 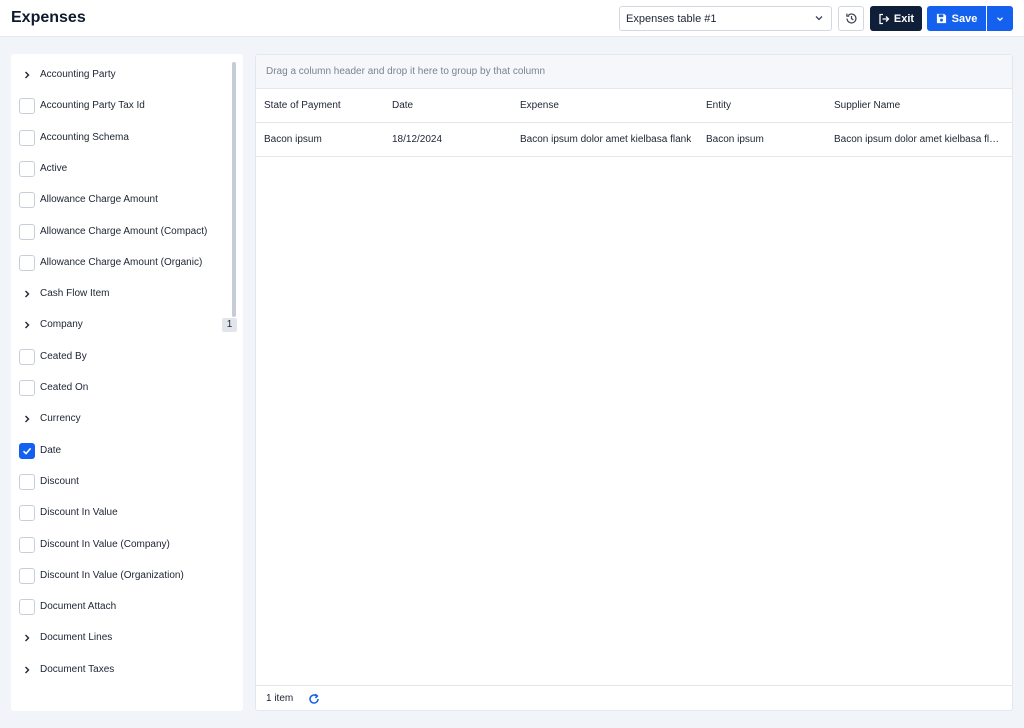 I want to click on history-icon, so click(x=851, y=18).